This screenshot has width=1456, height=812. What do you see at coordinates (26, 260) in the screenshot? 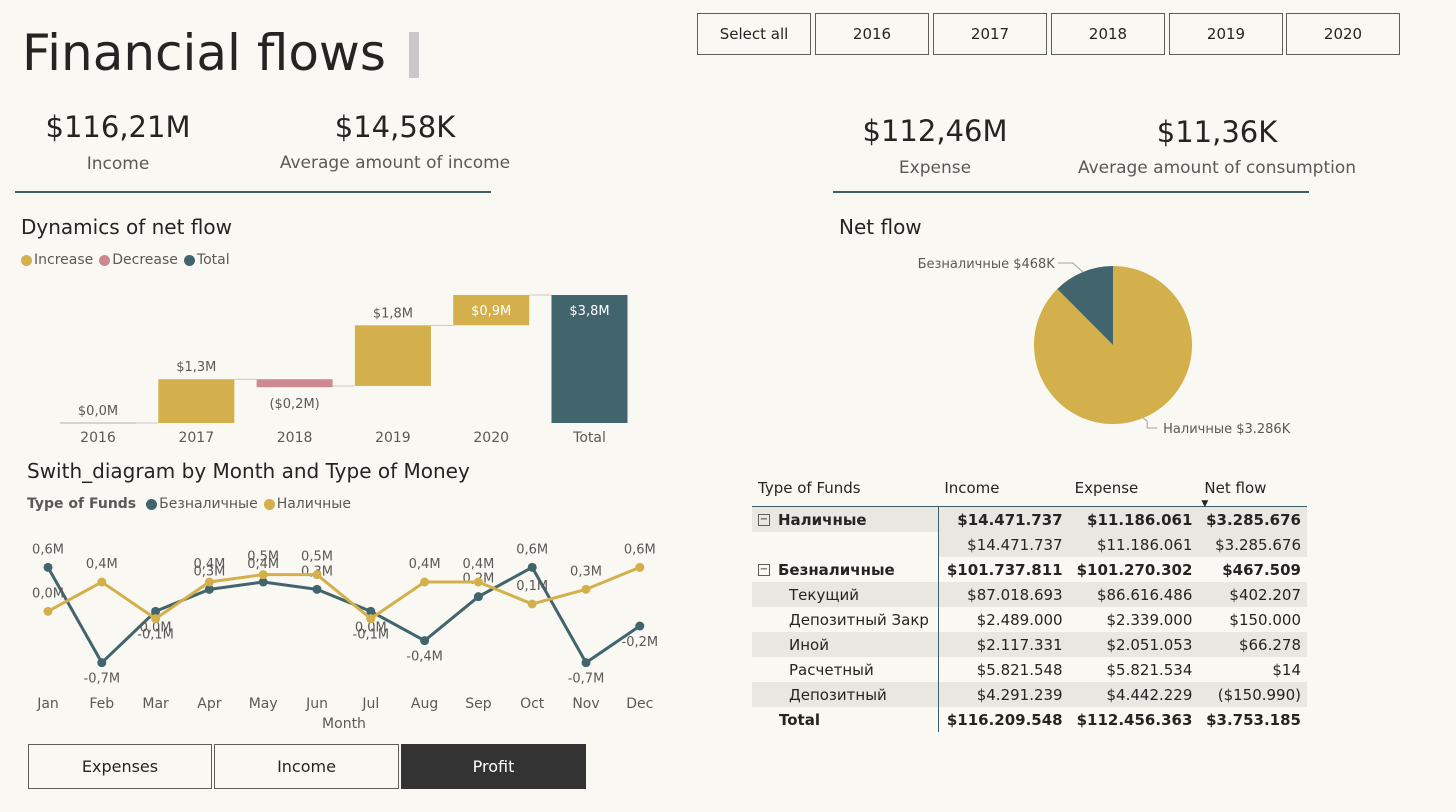
I see `legend-increase-marker` at bounding box center [26, 260].